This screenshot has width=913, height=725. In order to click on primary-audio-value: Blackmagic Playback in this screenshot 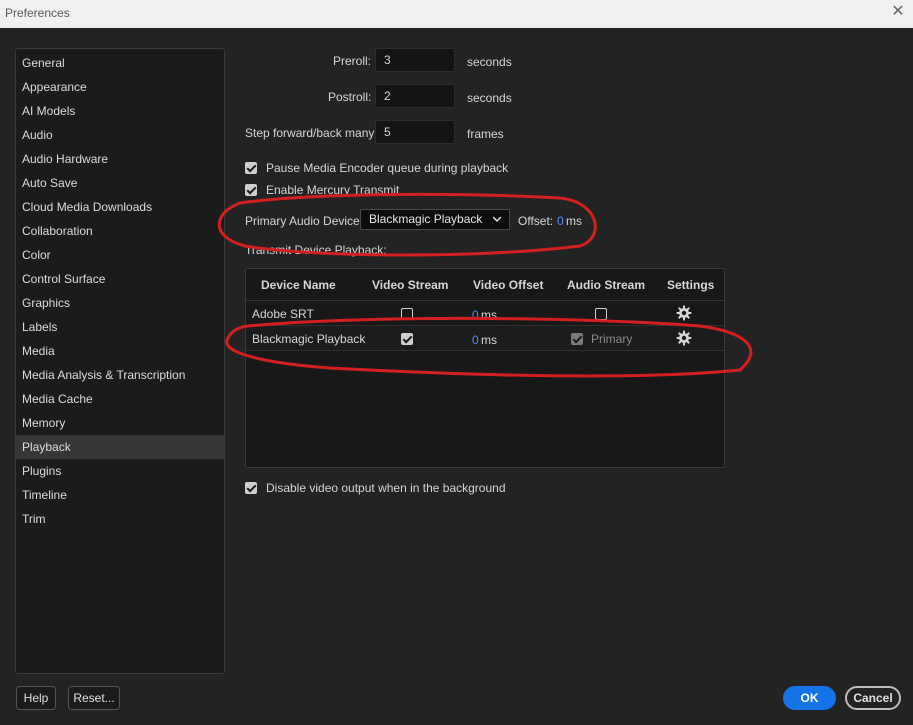, I will do `click(426, 219)`.